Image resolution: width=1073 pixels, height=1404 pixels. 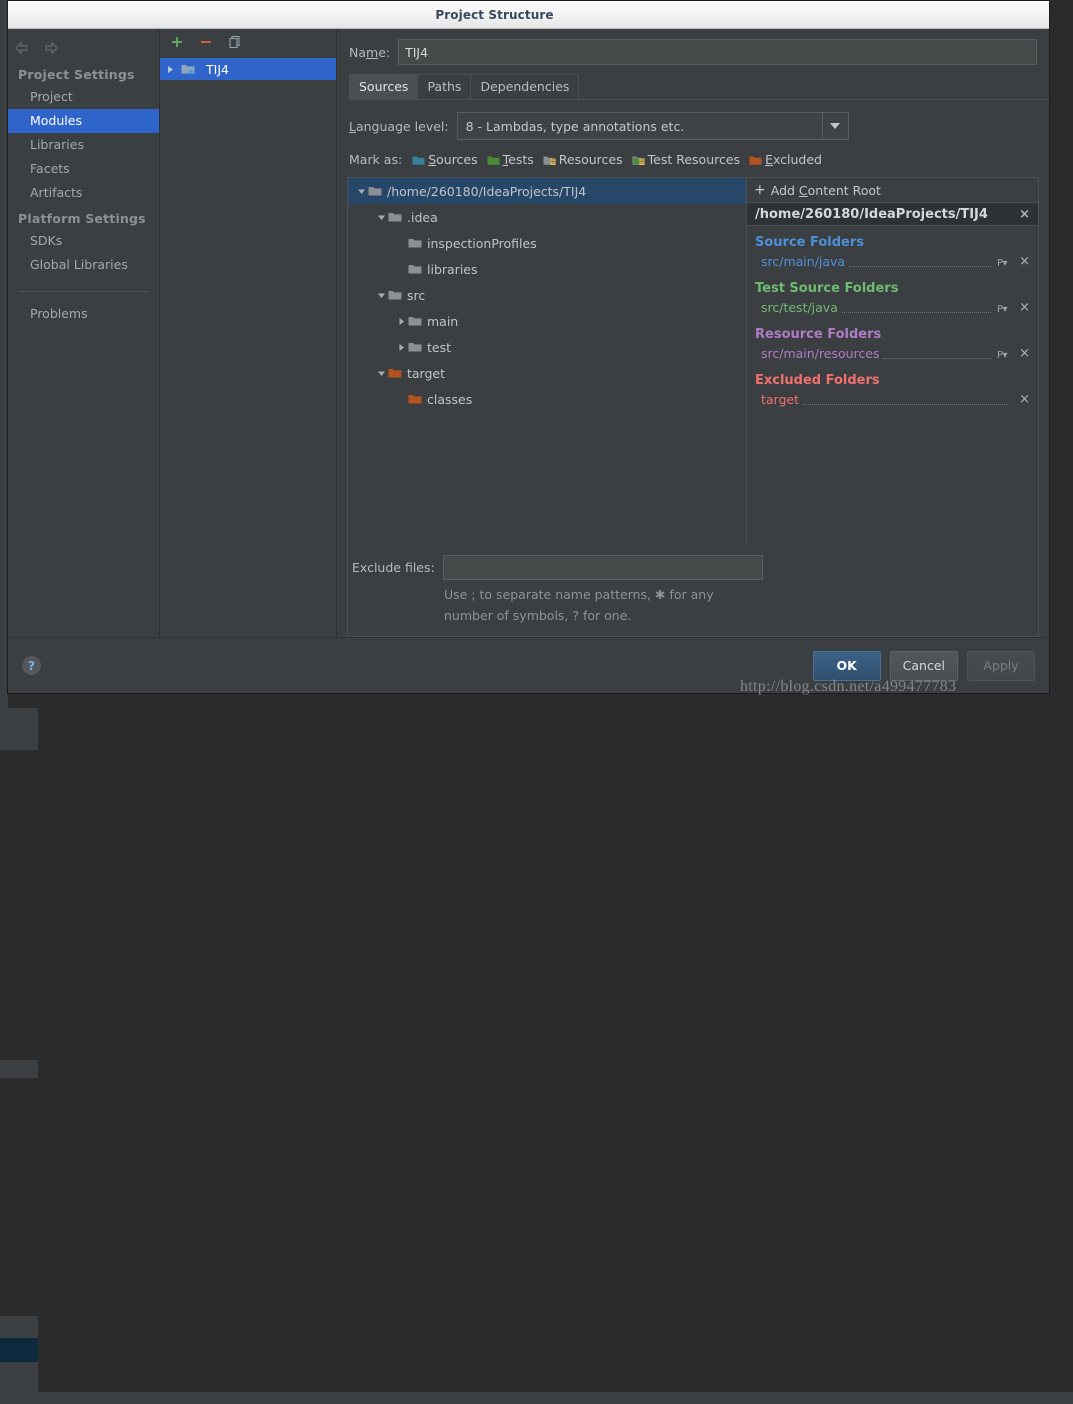 I want to click on mark-as-tests-button: Tests, so click(x=510, y=159).